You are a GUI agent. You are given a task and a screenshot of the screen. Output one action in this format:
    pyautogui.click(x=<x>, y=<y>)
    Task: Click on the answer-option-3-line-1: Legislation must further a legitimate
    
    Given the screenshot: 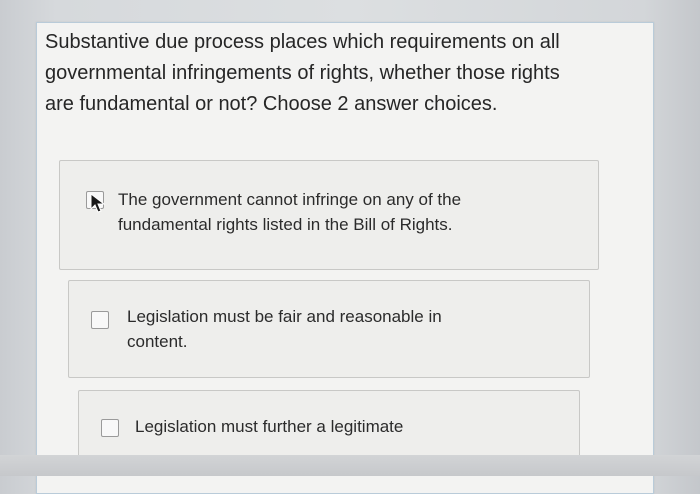 What is the action you would take?
    pyautogui.click(x=269, y=426)
    